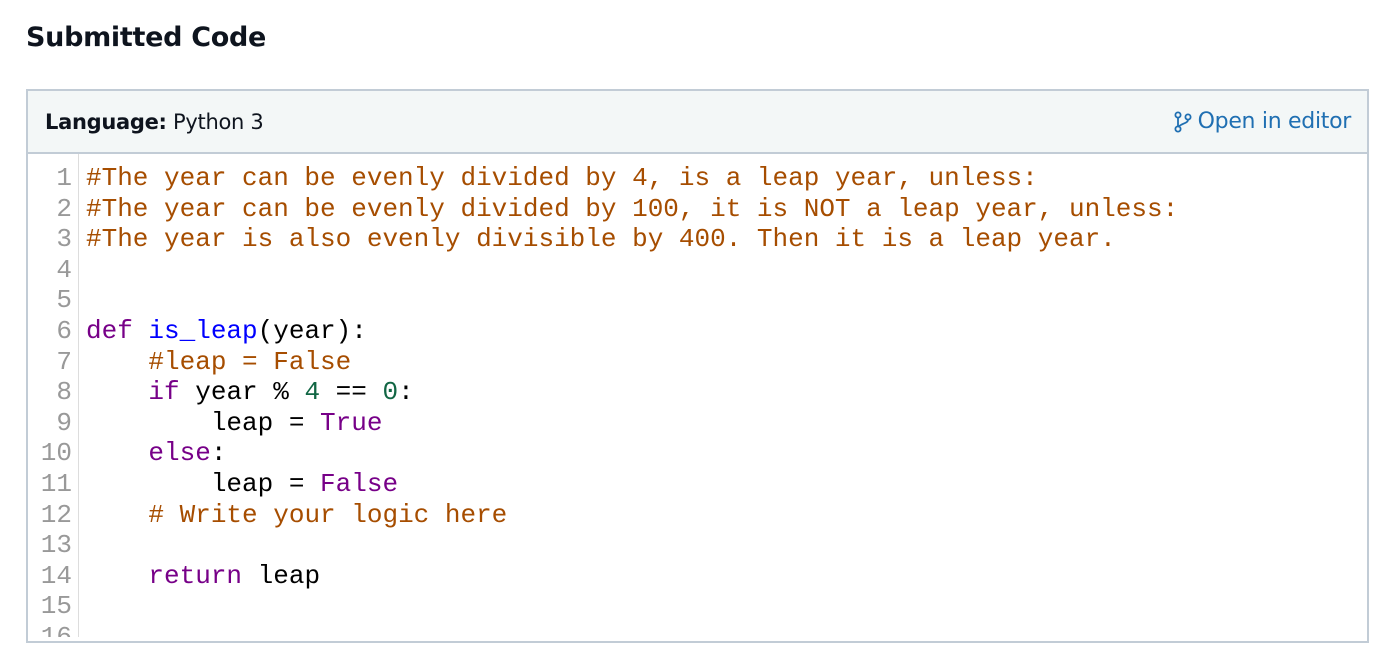 The width and height of the screenshot is (1400, 671). Describe the element at coordinates (64, 300) in the screenshot. I see `line-number: 5` at that location.